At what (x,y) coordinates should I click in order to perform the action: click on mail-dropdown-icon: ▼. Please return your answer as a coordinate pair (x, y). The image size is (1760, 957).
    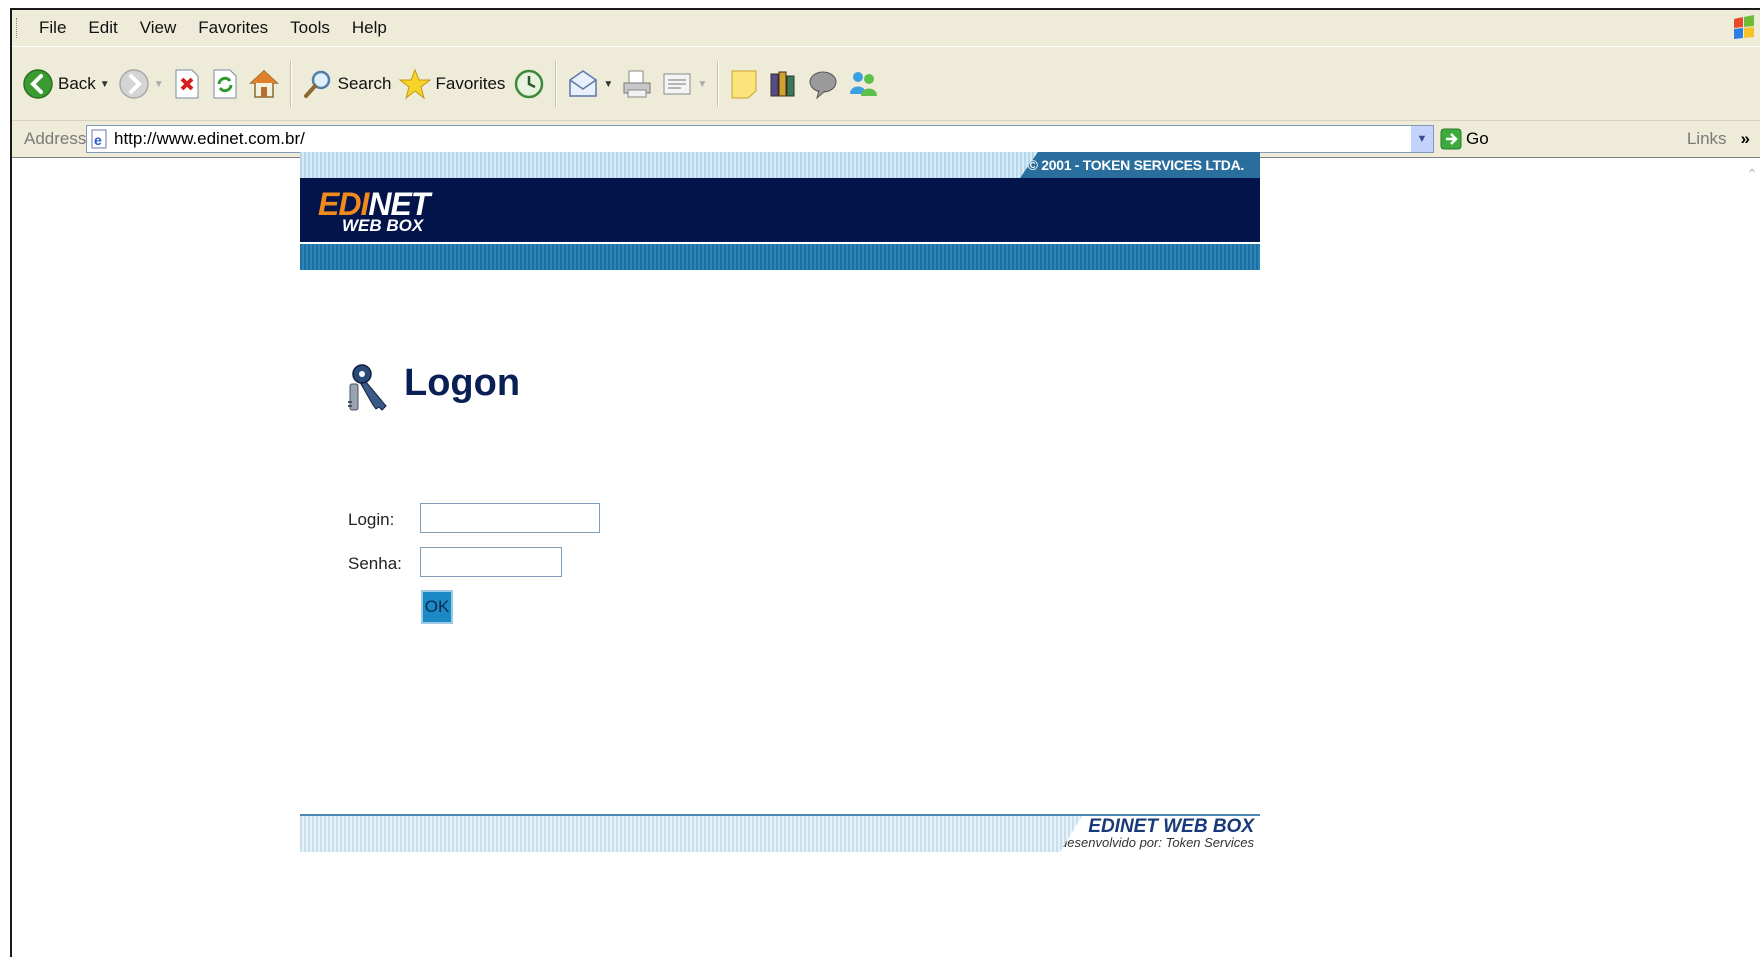
    Looking at the image, I should click on (608, 84).